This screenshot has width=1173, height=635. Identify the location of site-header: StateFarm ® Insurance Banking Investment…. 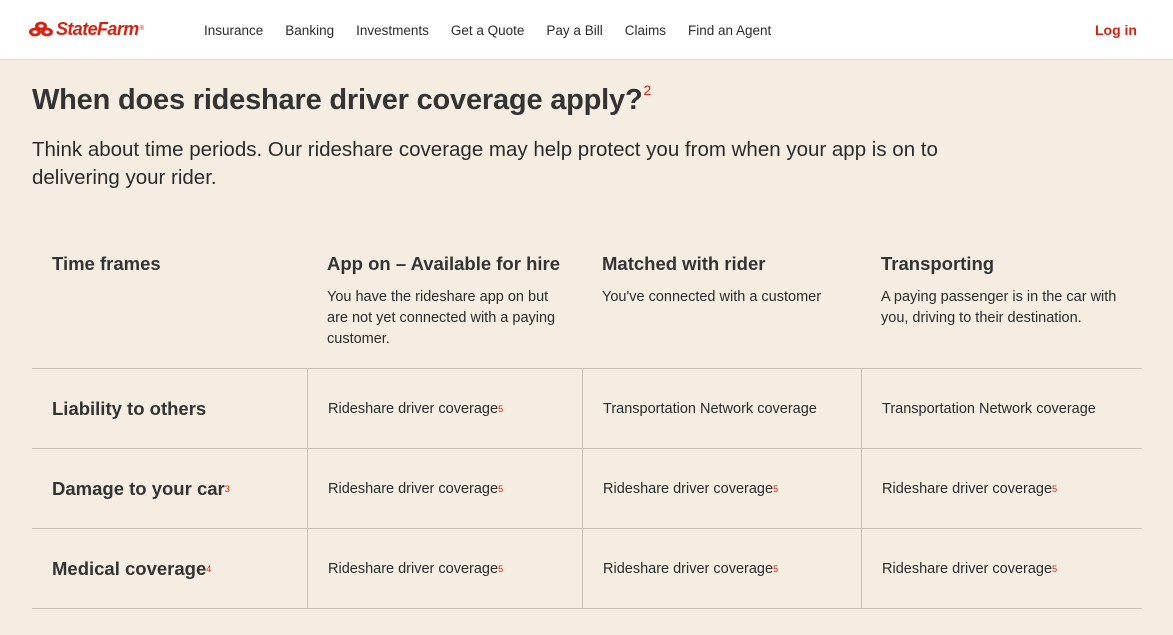
(586, 30).